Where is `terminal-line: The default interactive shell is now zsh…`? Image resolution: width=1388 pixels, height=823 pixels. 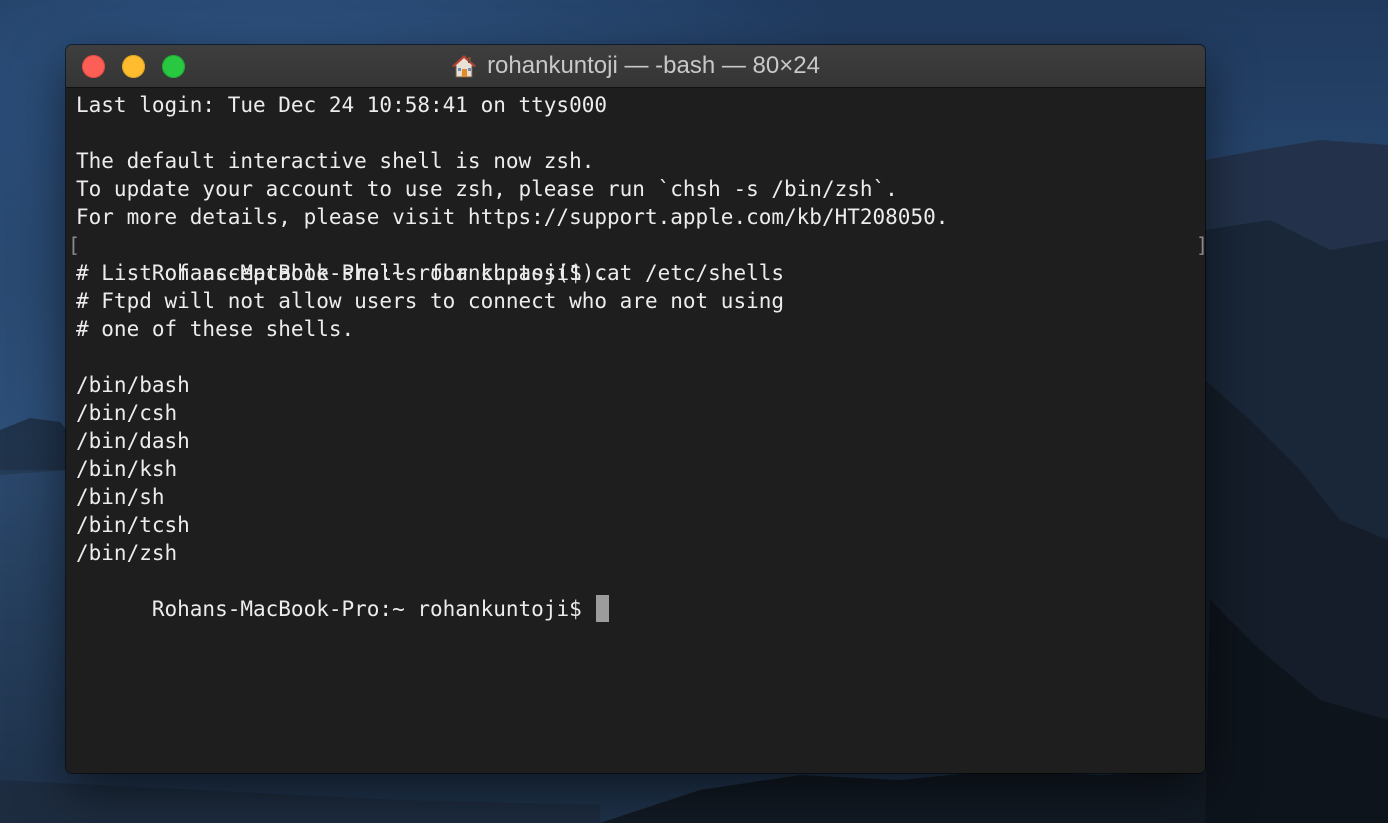 terminal-line: The default interactive shell is now zsh… is located at coordinates (335, 161).